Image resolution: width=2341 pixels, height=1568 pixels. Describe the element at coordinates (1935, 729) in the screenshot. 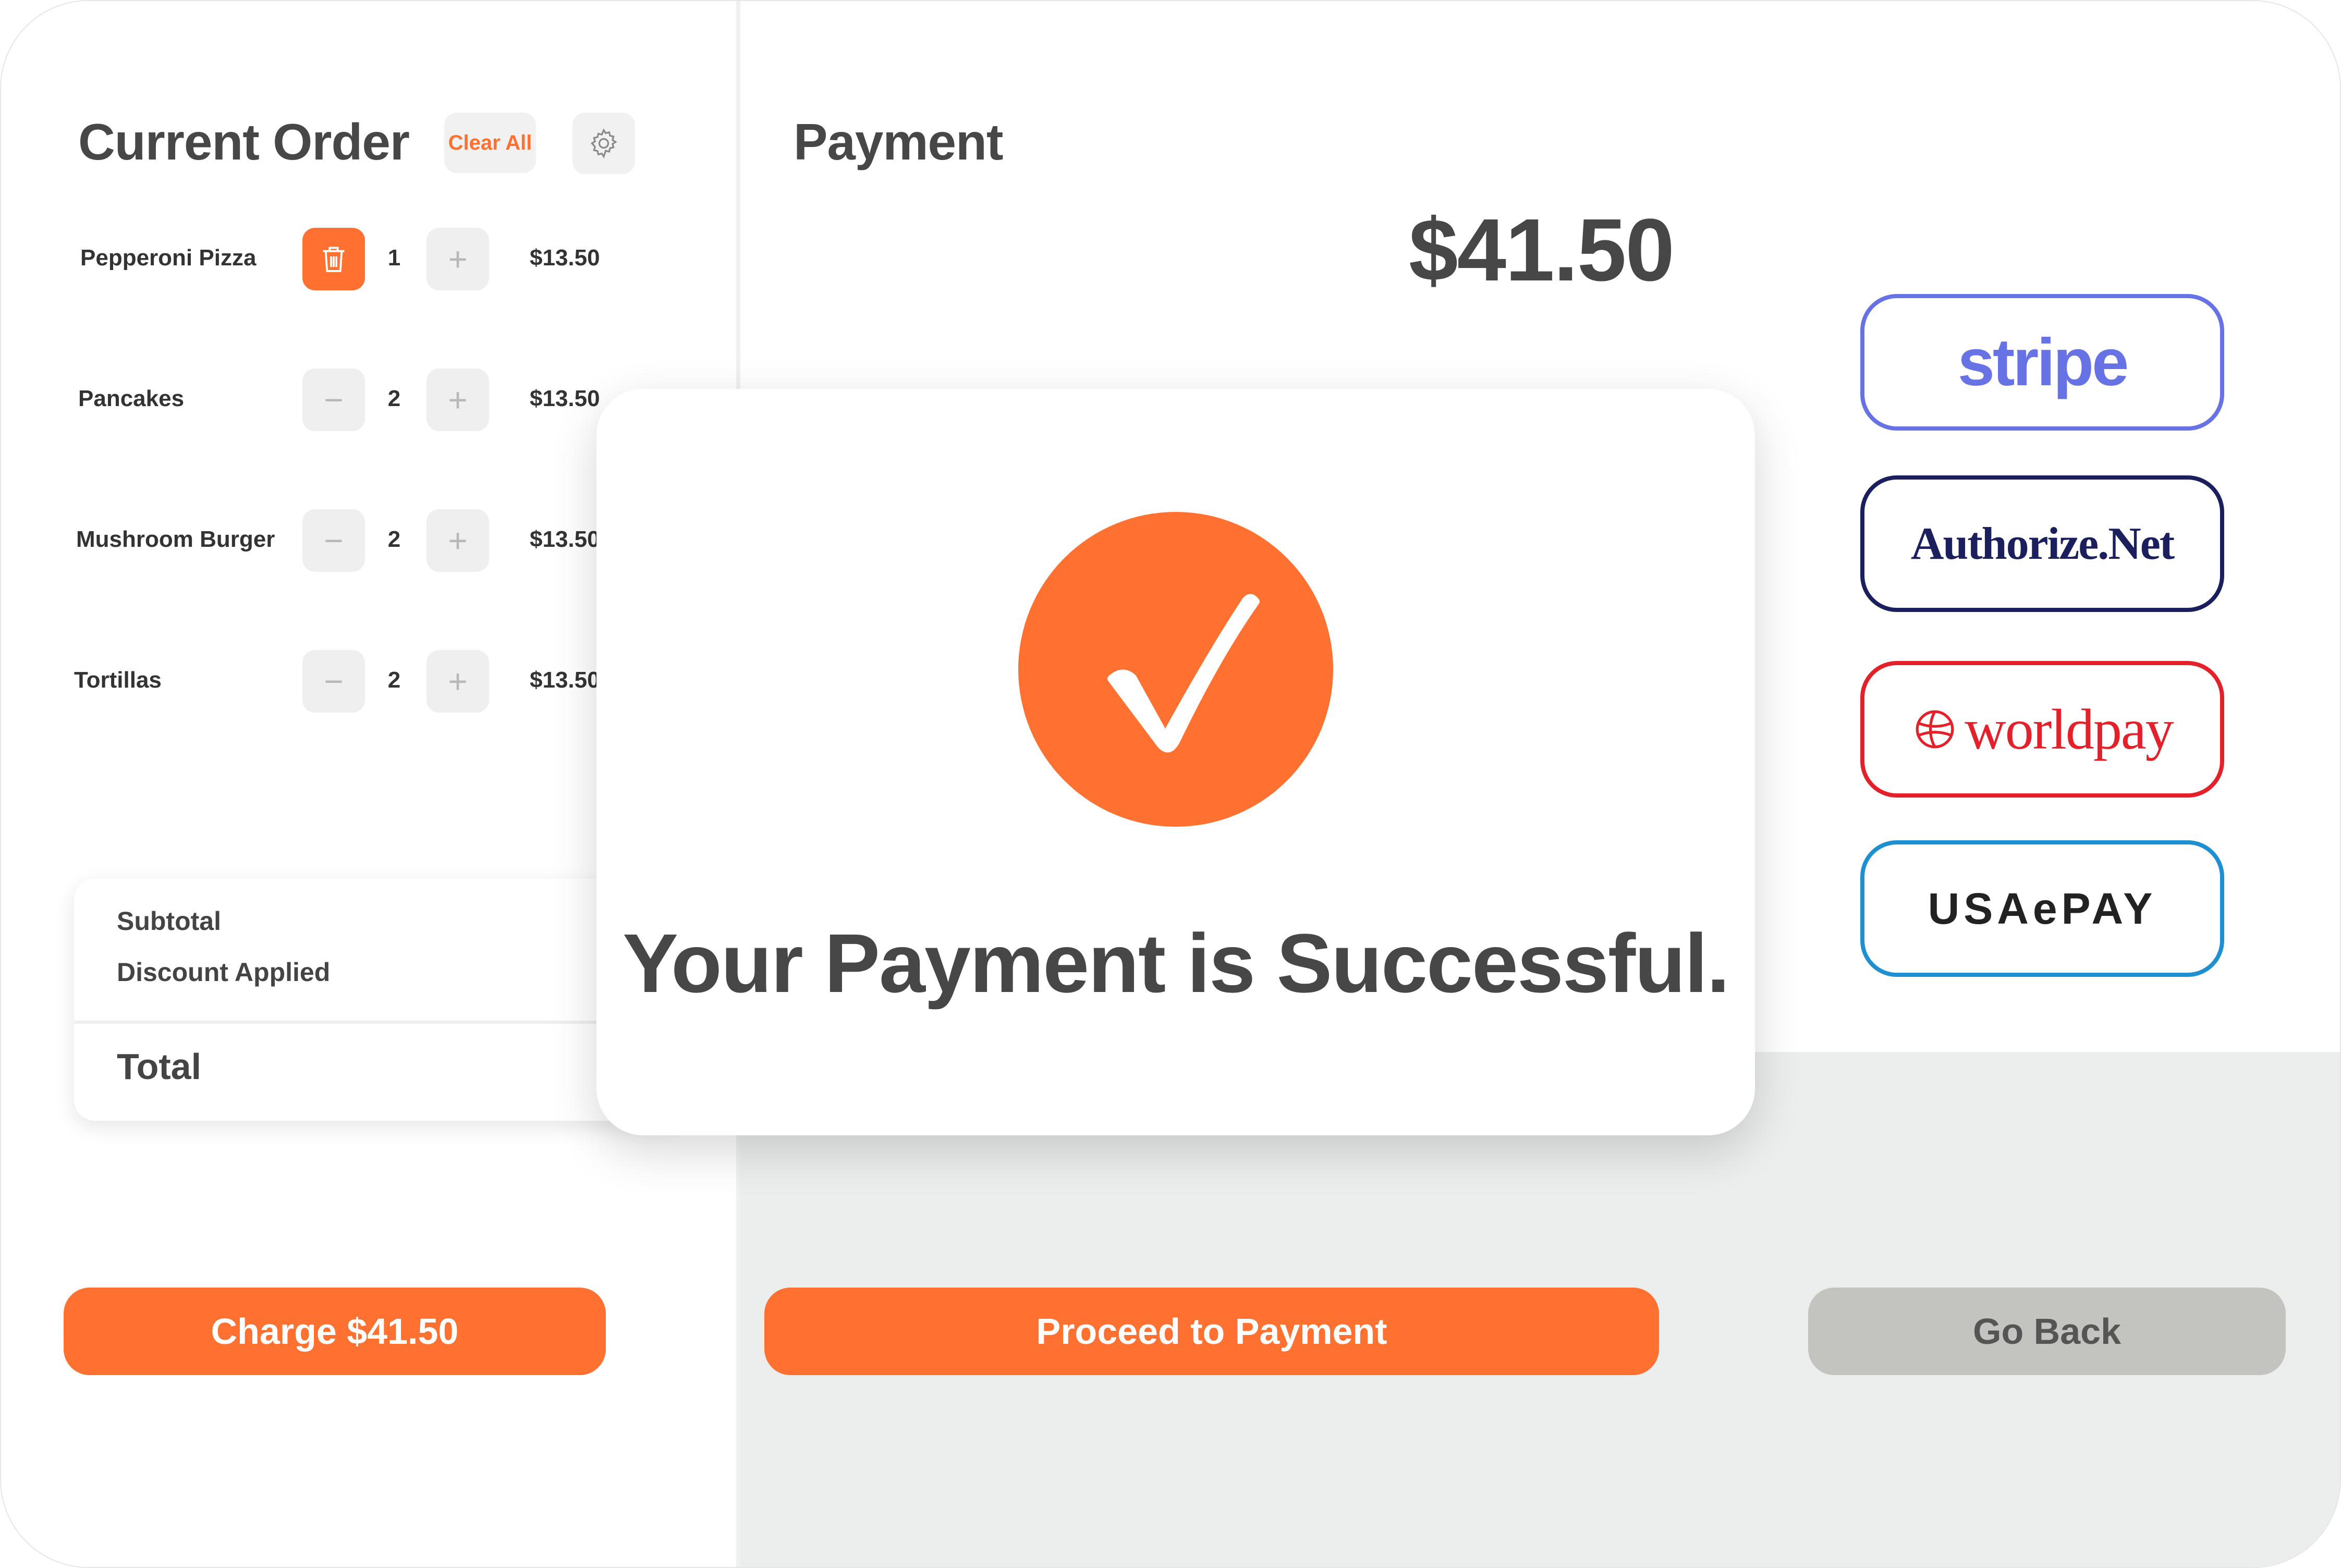

I see `globe-icon` at that location.